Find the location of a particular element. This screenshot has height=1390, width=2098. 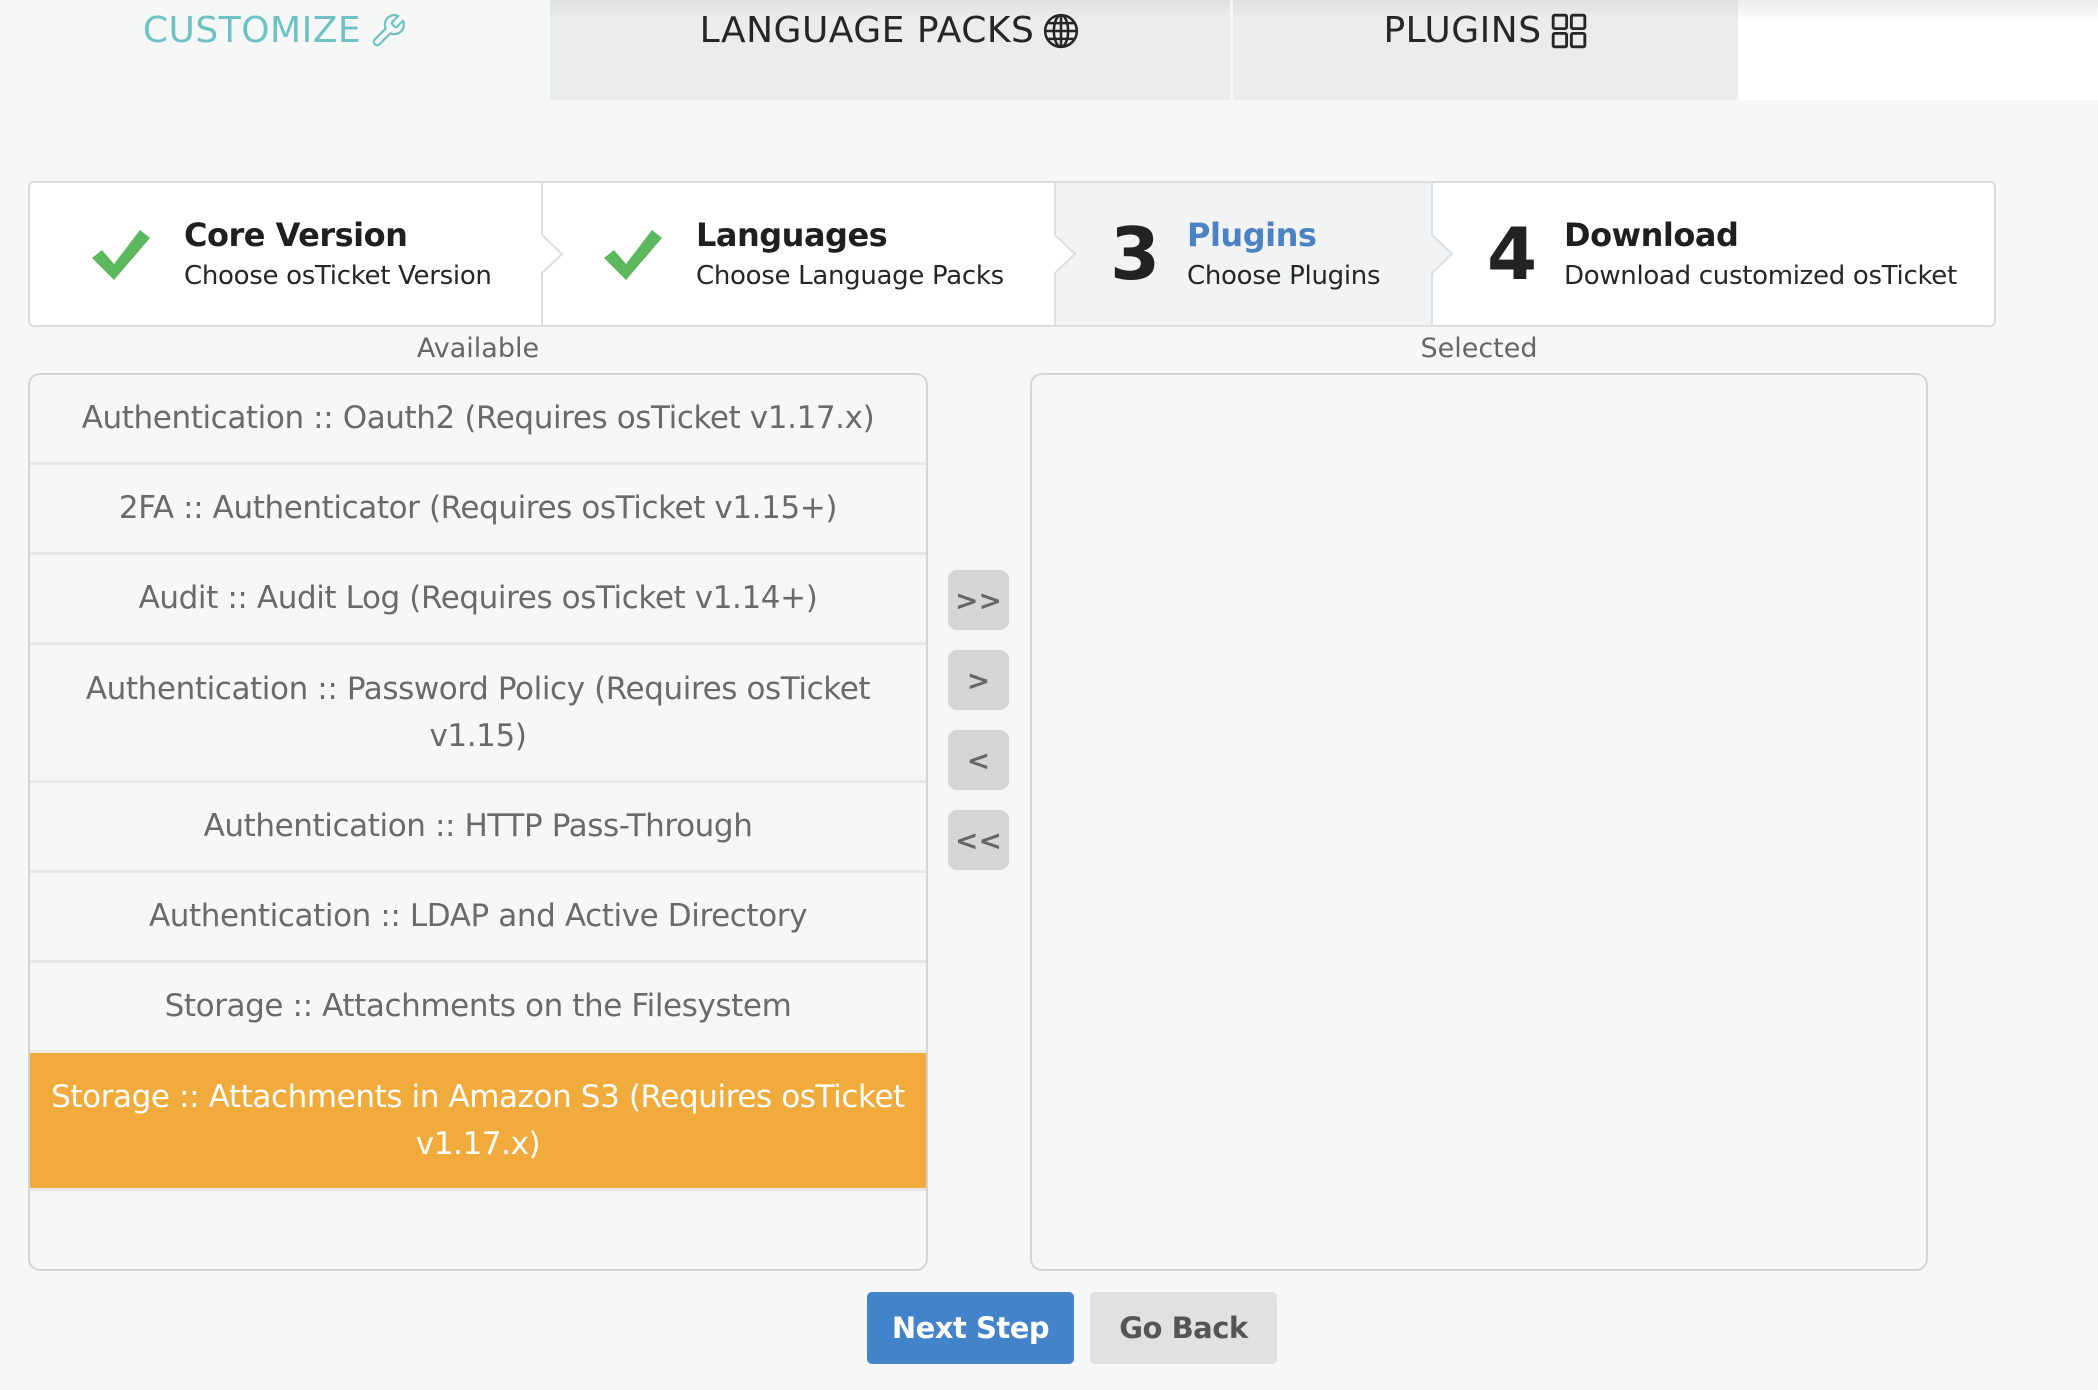

add-one-button: > is located at coordinates (978, 680).